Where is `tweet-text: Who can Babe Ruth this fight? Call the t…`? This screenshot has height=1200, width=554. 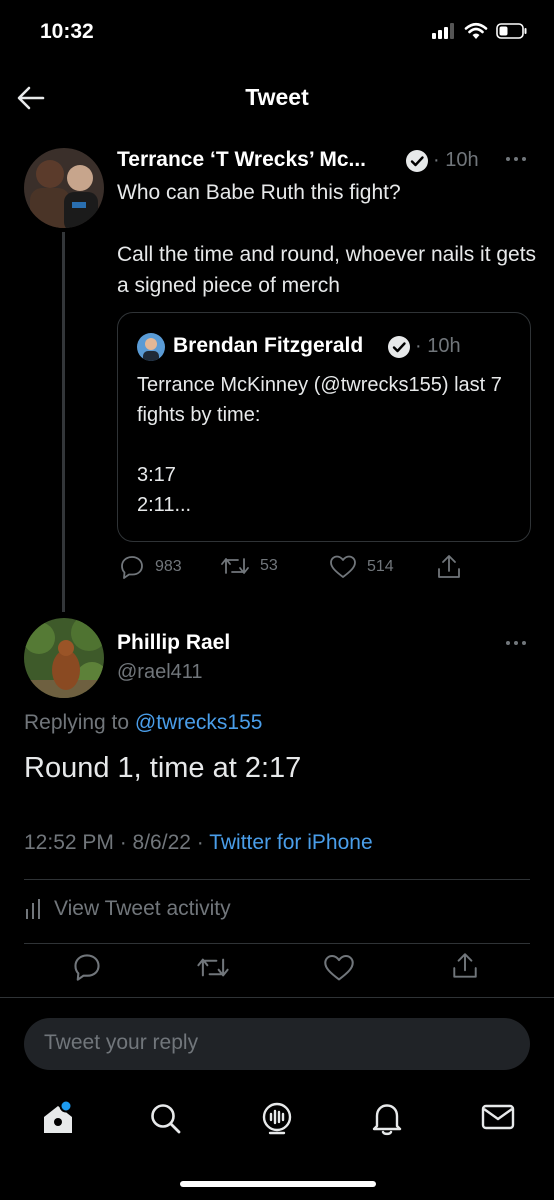
tweet-text: Who can Babe Ruth this fight? Call the t… is located at coordinates (327, 239).